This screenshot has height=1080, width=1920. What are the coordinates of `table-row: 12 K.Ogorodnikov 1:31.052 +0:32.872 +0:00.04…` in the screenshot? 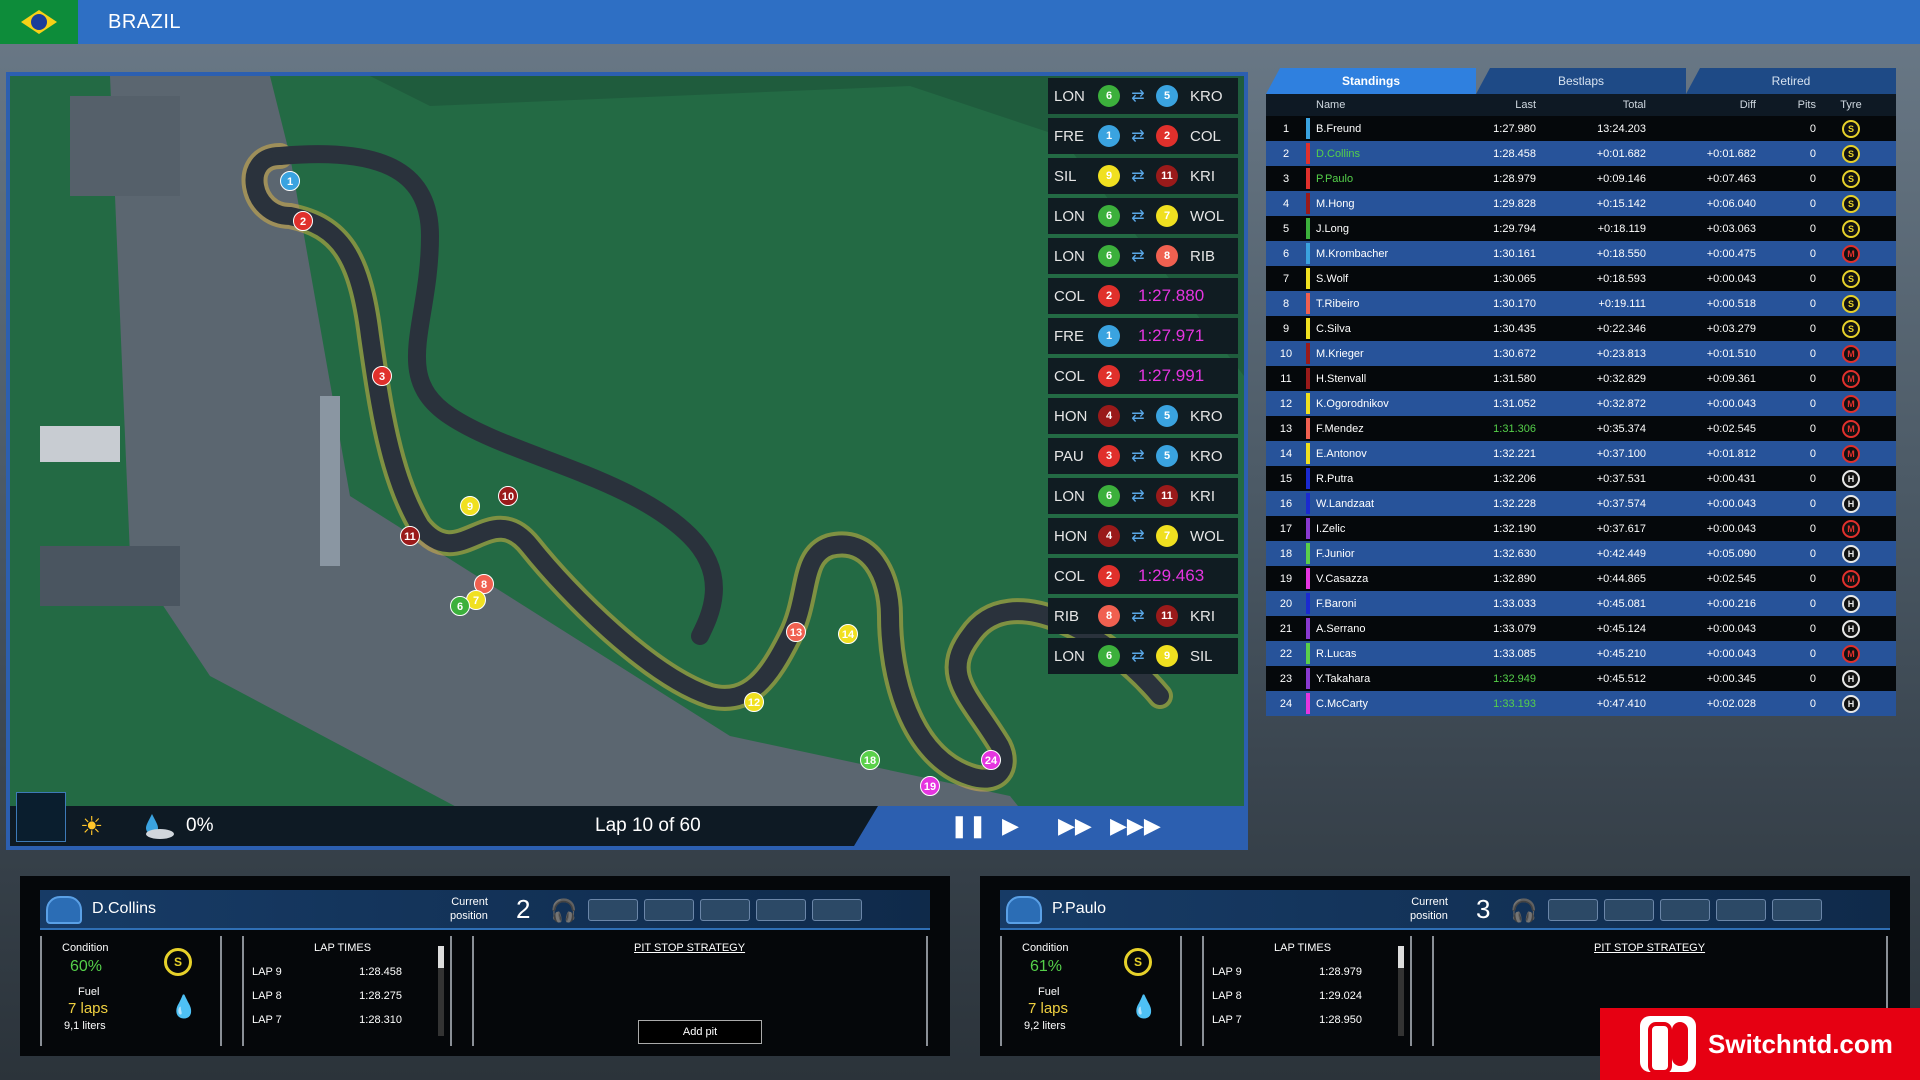 It's located at (1581, 403).